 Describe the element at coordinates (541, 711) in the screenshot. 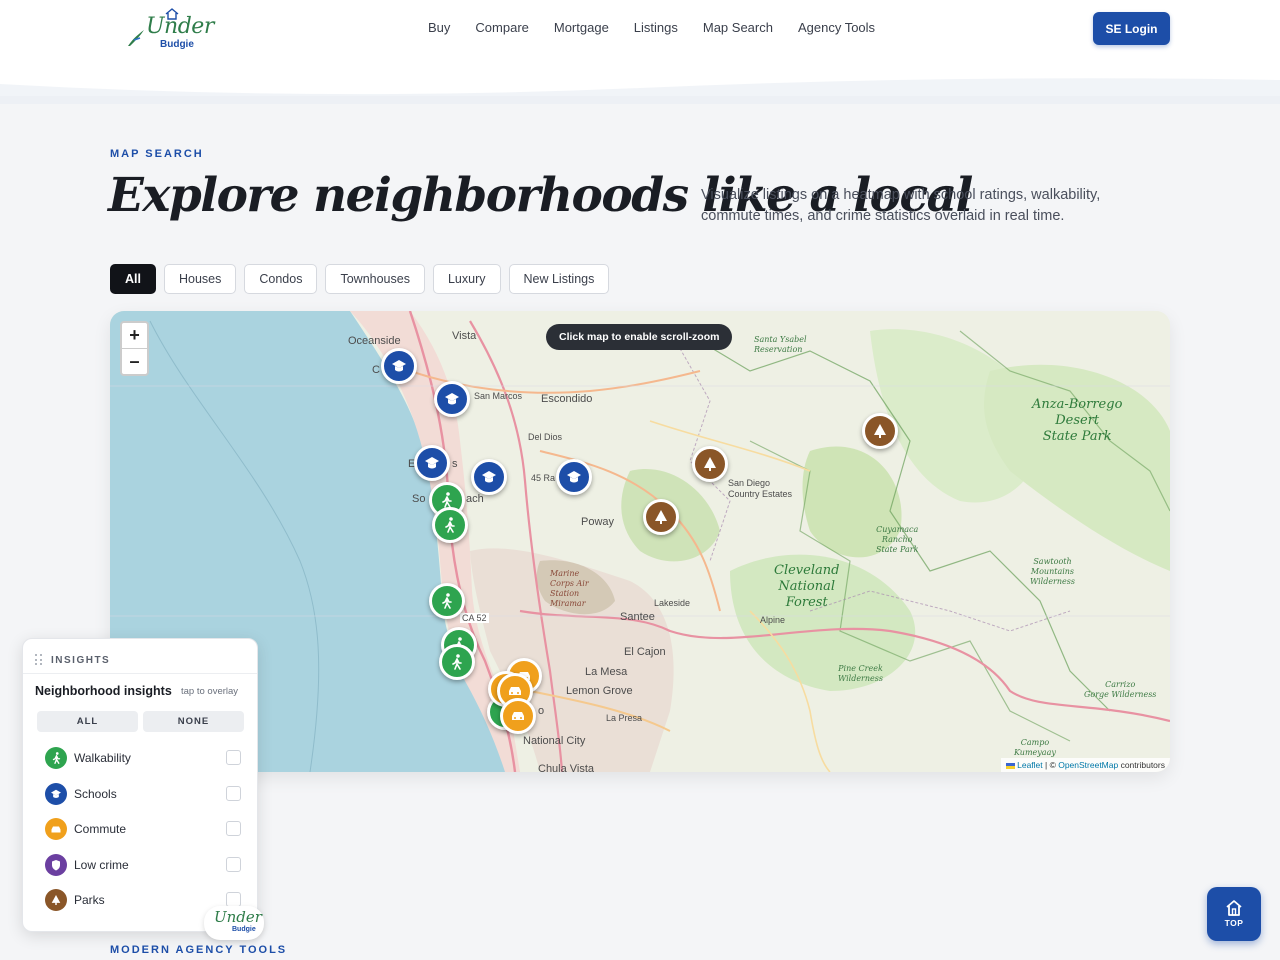

I see `label-o: o` at that location.